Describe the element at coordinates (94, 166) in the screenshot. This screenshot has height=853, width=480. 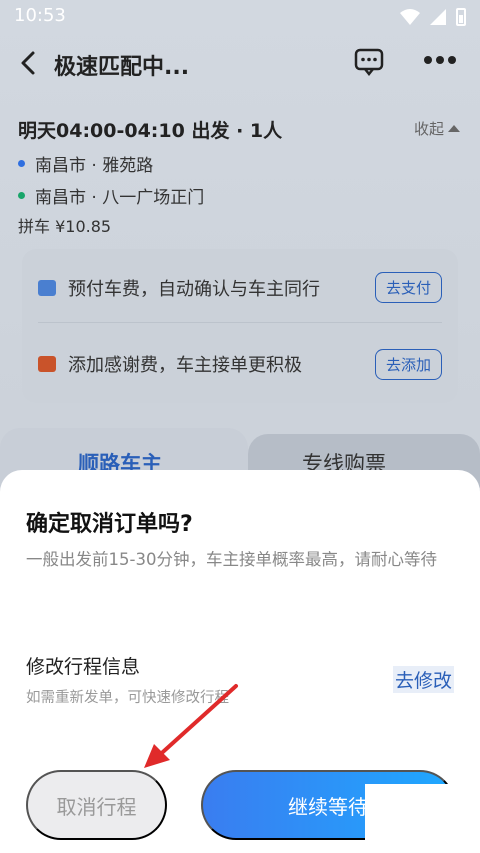
I see `origin-text: 南昌市 · 雅苑路` at that location.